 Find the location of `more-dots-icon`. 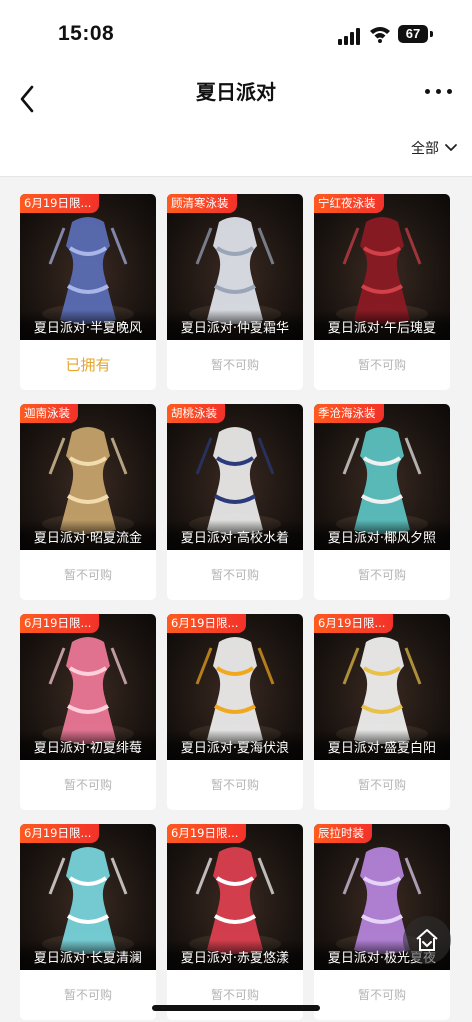

more-dots-icon is located at coordinates (427, 91).